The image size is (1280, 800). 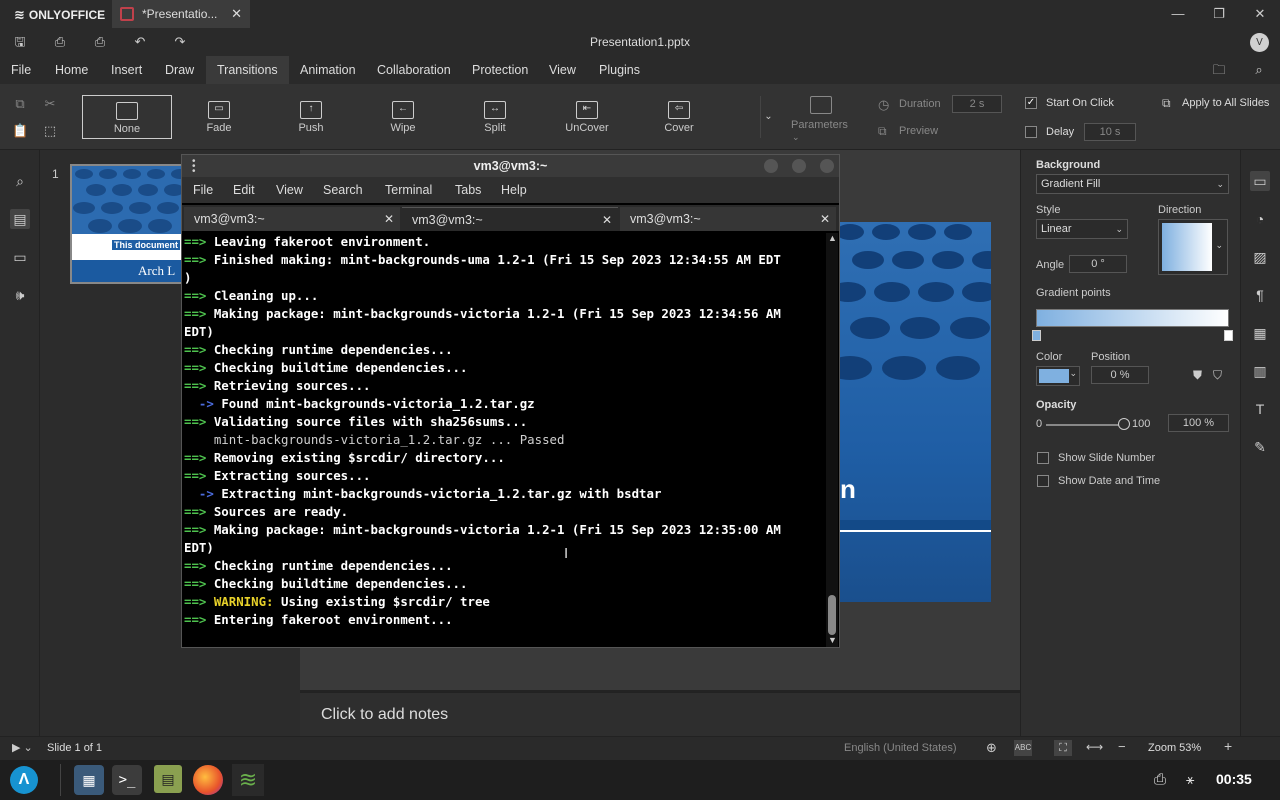 What do you see at coordinates (1122, 746) in the screenshot?
I see `zoom-out-icon: −` at bounding box center [1122, 746].